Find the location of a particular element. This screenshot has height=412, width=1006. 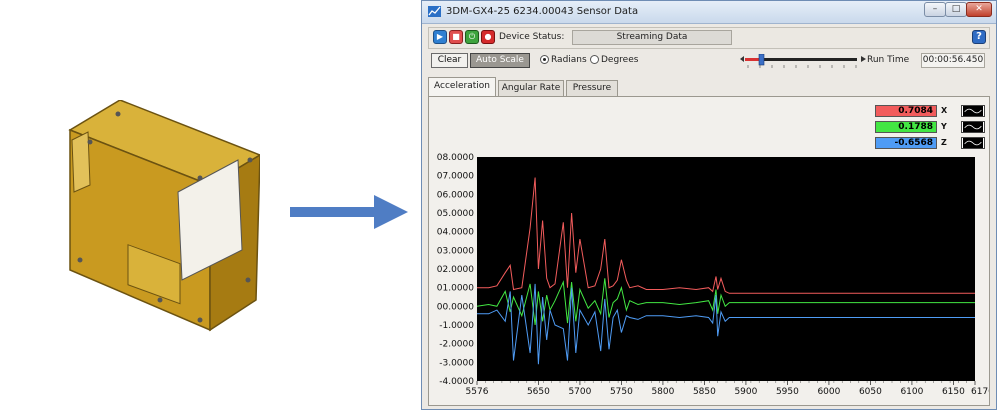

x-tick-label: 6150 is located at coordinates (953, 392).